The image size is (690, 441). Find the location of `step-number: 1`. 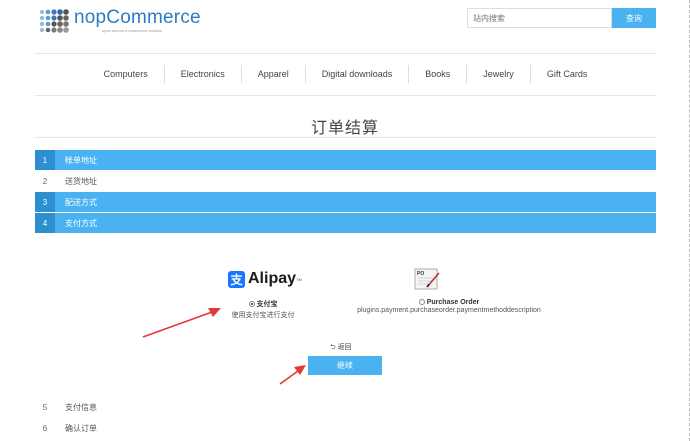

step-number: 1 is located at coordinates (45, 160).